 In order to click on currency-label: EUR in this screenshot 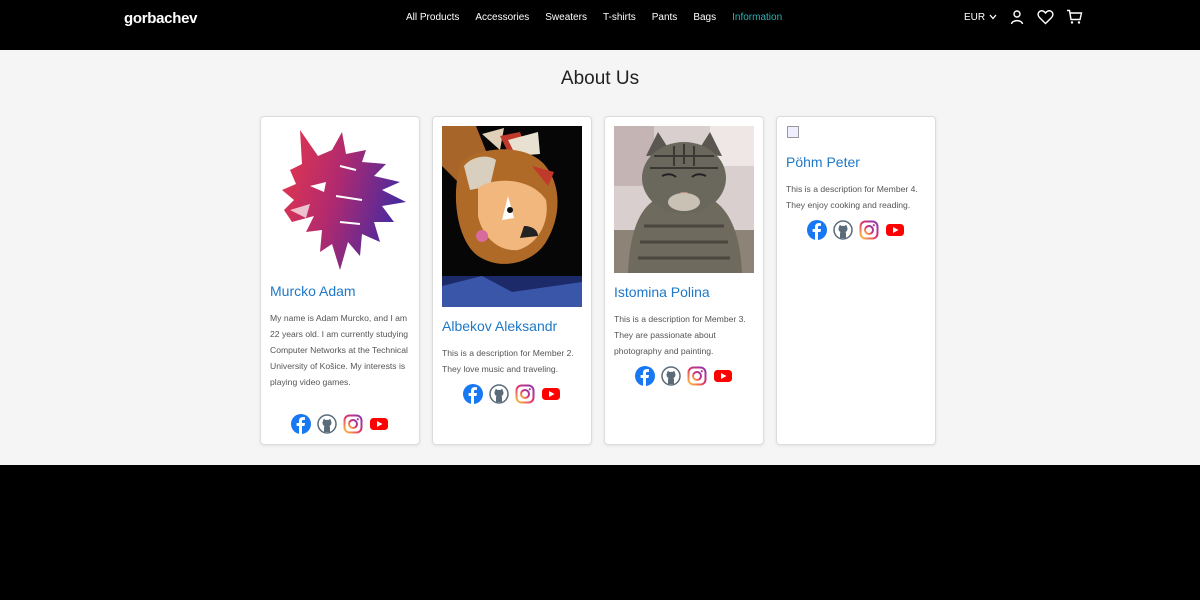, I will do `click(975, 17)`.